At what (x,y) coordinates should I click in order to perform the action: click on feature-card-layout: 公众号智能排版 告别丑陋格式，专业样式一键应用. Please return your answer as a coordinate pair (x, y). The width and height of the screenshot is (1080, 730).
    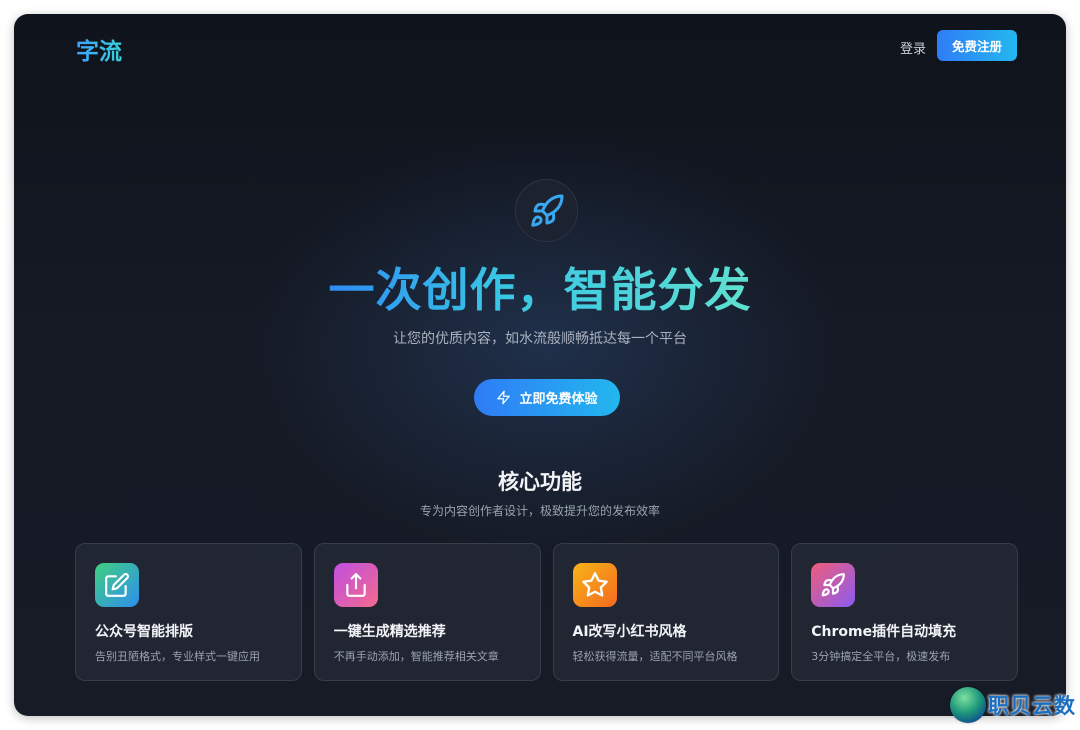
    Looking at the image, I should click on (188, 612).